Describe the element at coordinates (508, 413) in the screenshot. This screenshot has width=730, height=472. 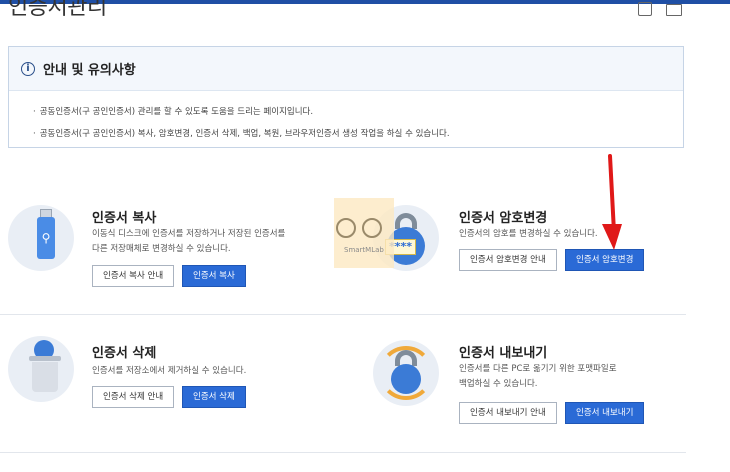
I see `export-guide-button: 인증서 내보내기 안내` at that location.